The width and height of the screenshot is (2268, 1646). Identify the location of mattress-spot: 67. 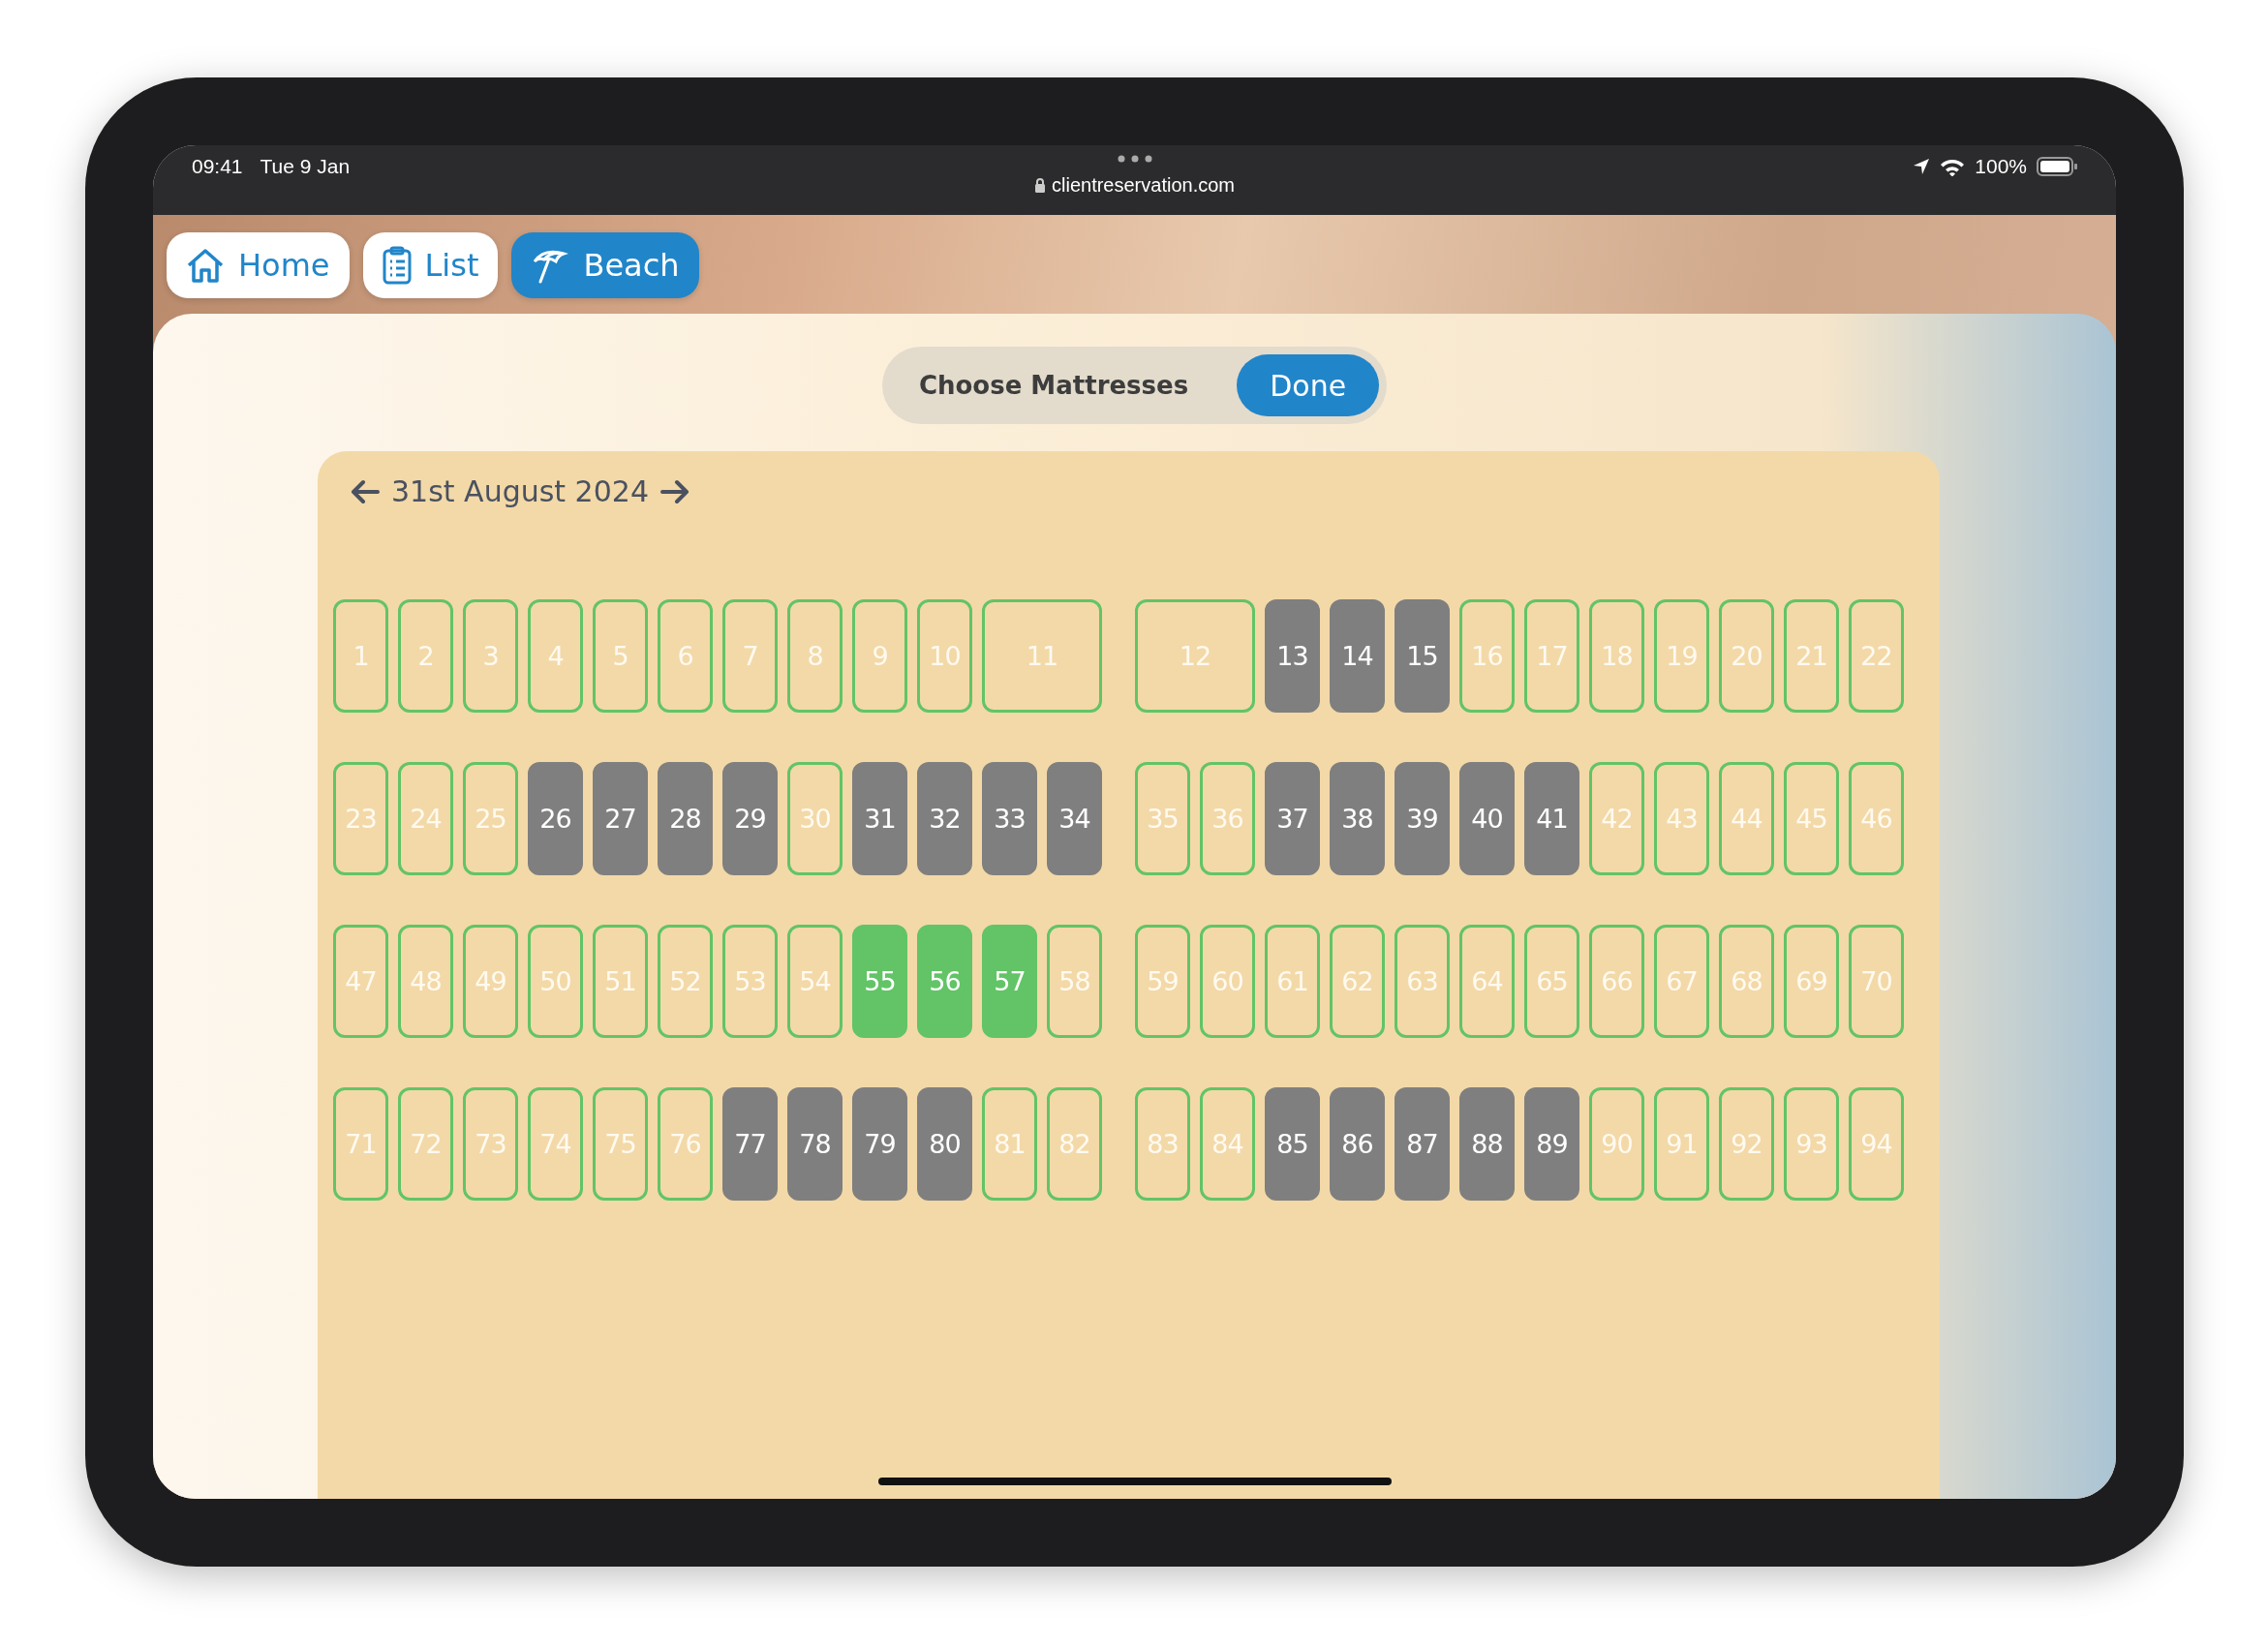
(1682, 982).